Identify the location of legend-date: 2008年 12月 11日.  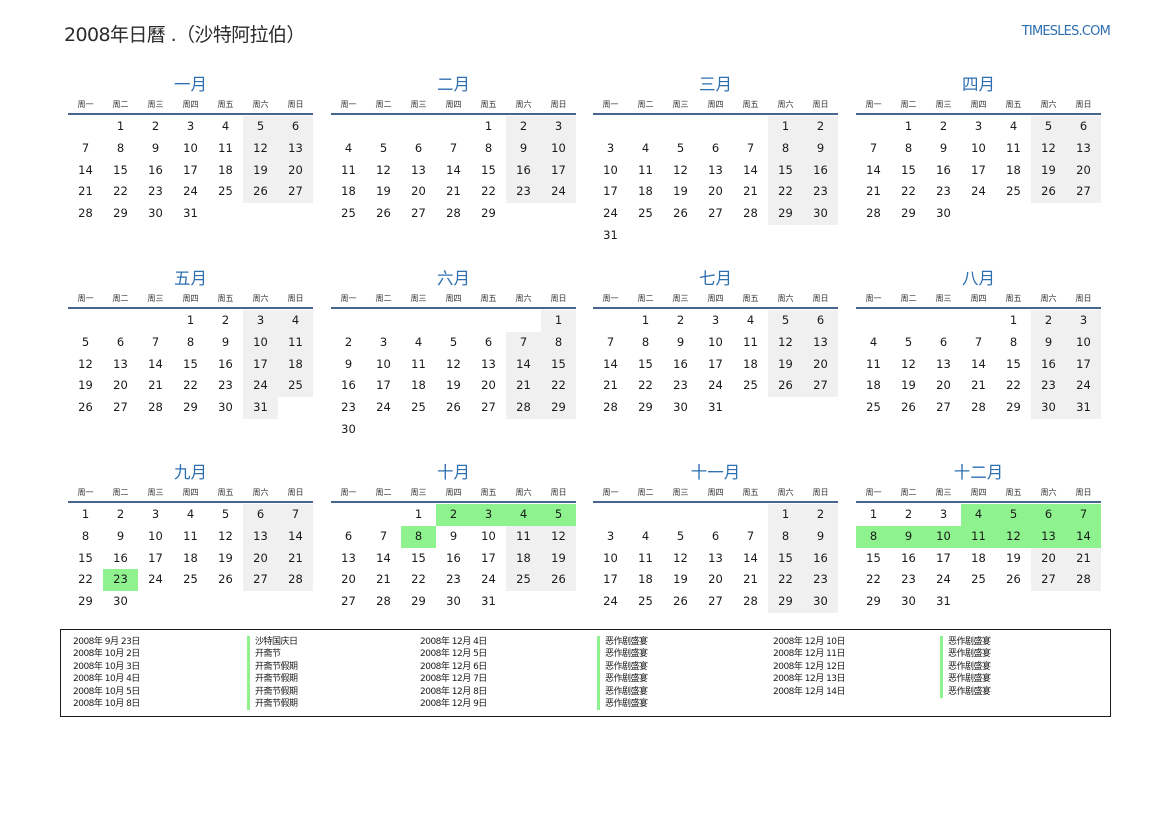
(809, 654).